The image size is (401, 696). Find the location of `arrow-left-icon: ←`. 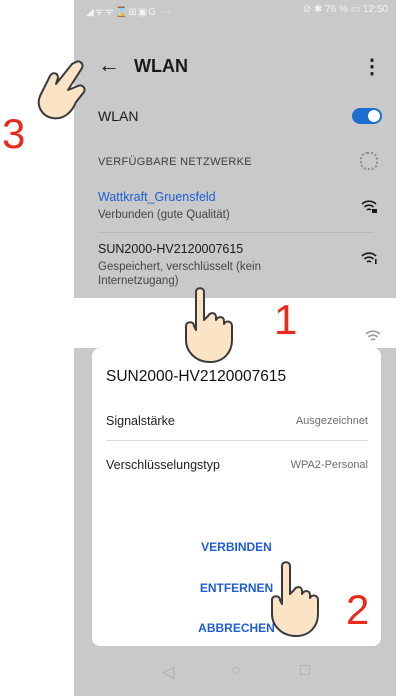

arrow-left-icon: ← is located at coordinates (109, 65).